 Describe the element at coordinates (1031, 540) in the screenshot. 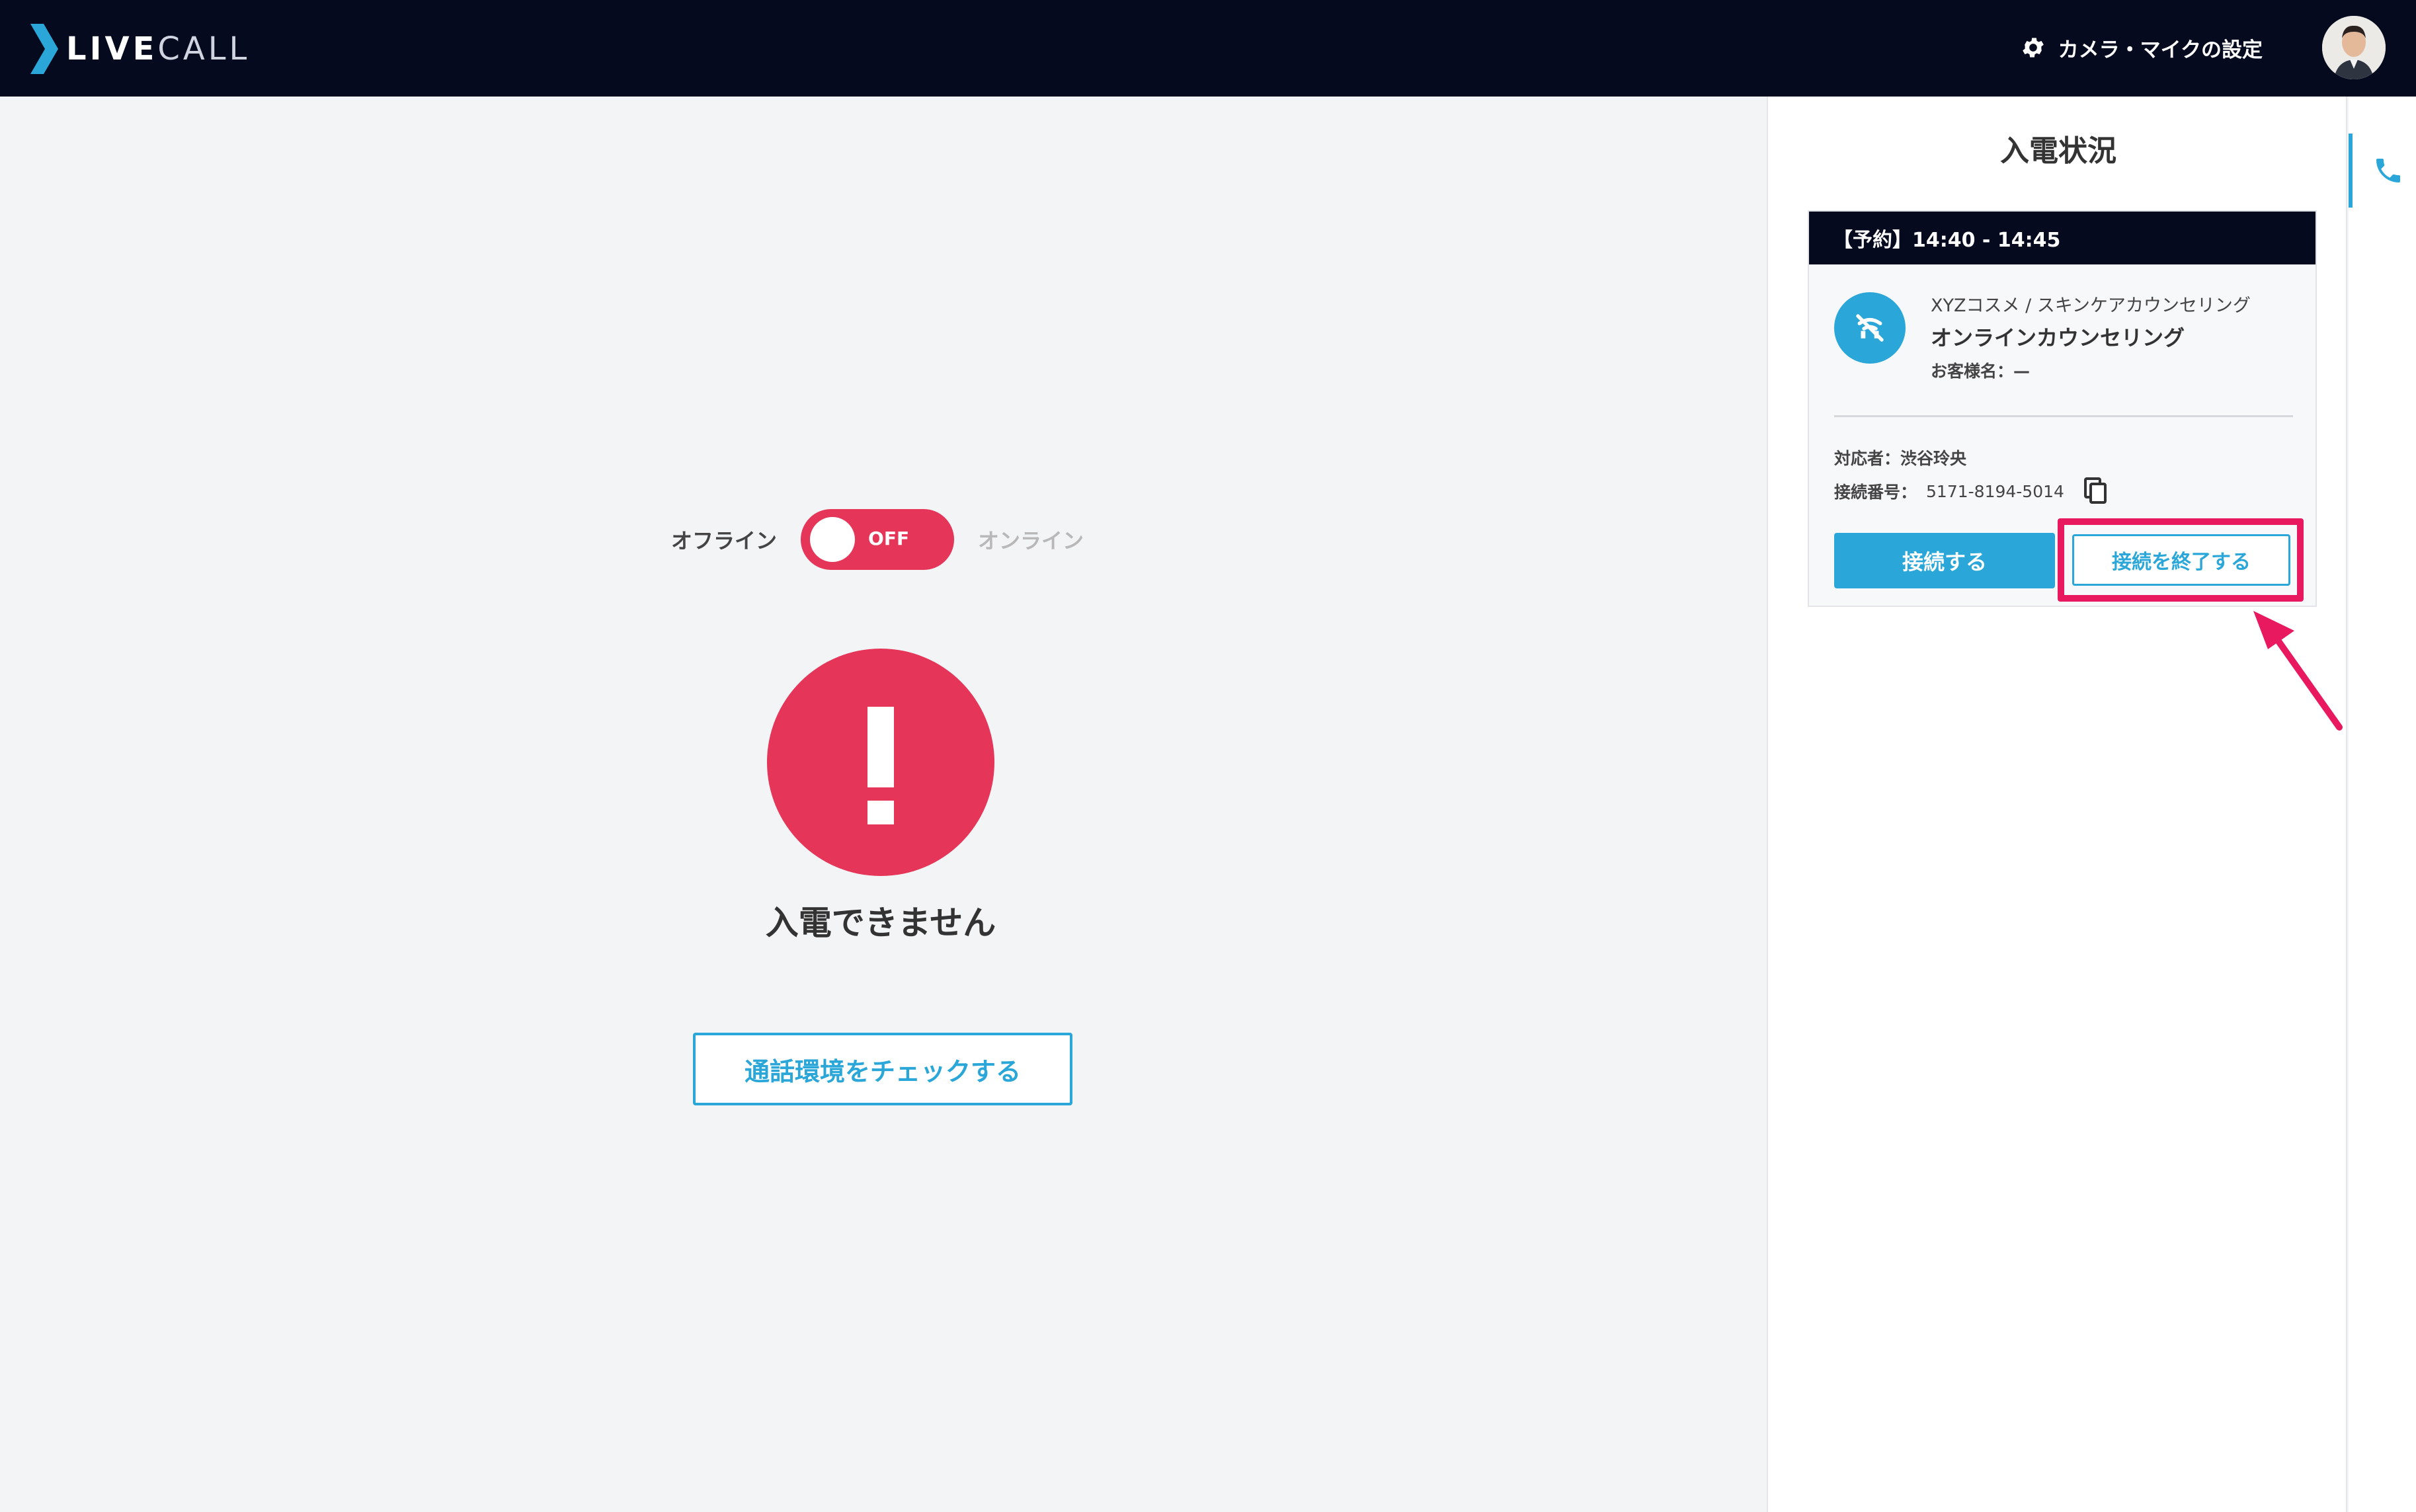

I see `online-label: オンライン` at that location.